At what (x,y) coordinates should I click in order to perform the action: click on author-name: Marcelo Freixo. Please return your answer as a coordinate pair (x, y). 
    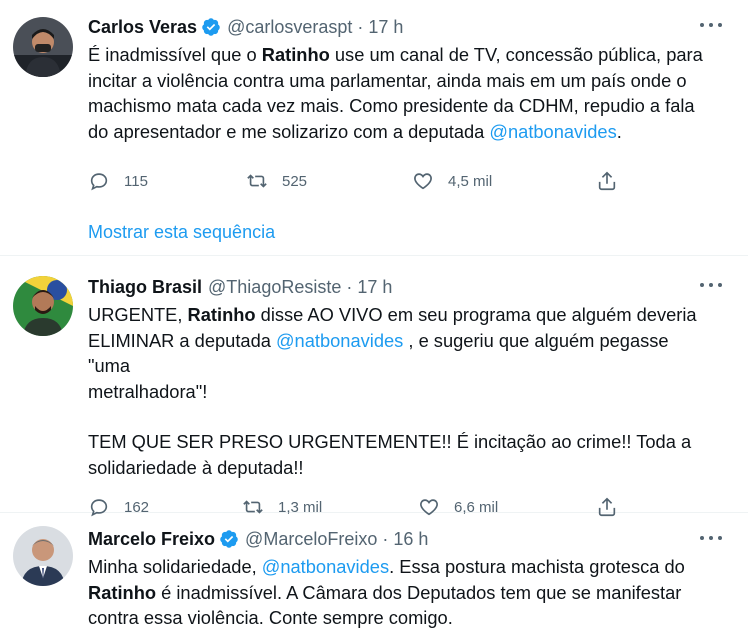
    Looking at the image, I should click on (151, 539).